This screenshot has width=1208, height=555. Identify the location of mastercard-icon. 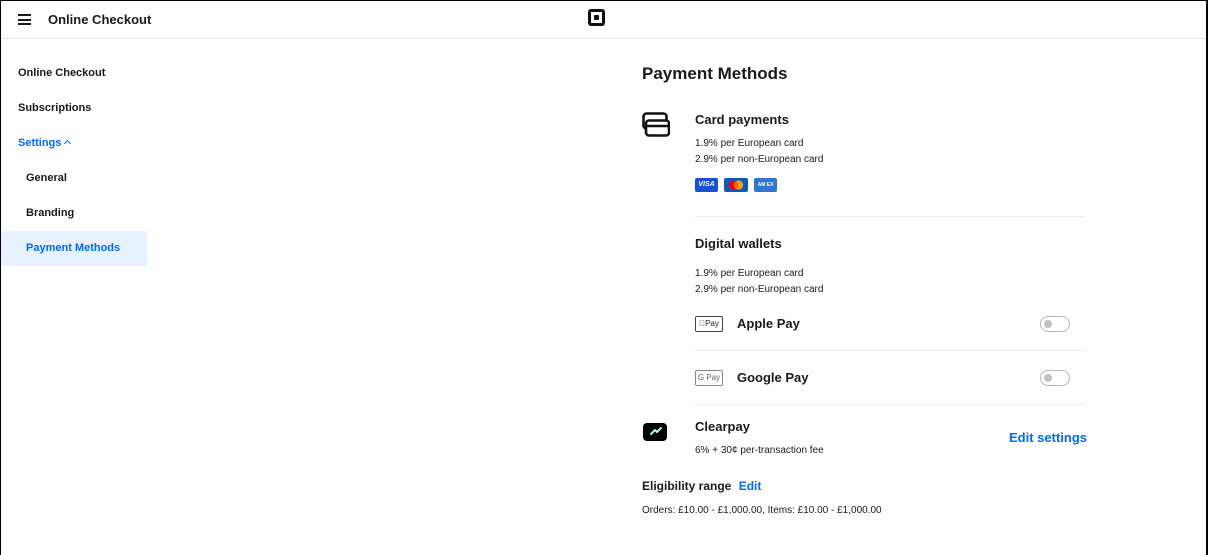
(736, 185).